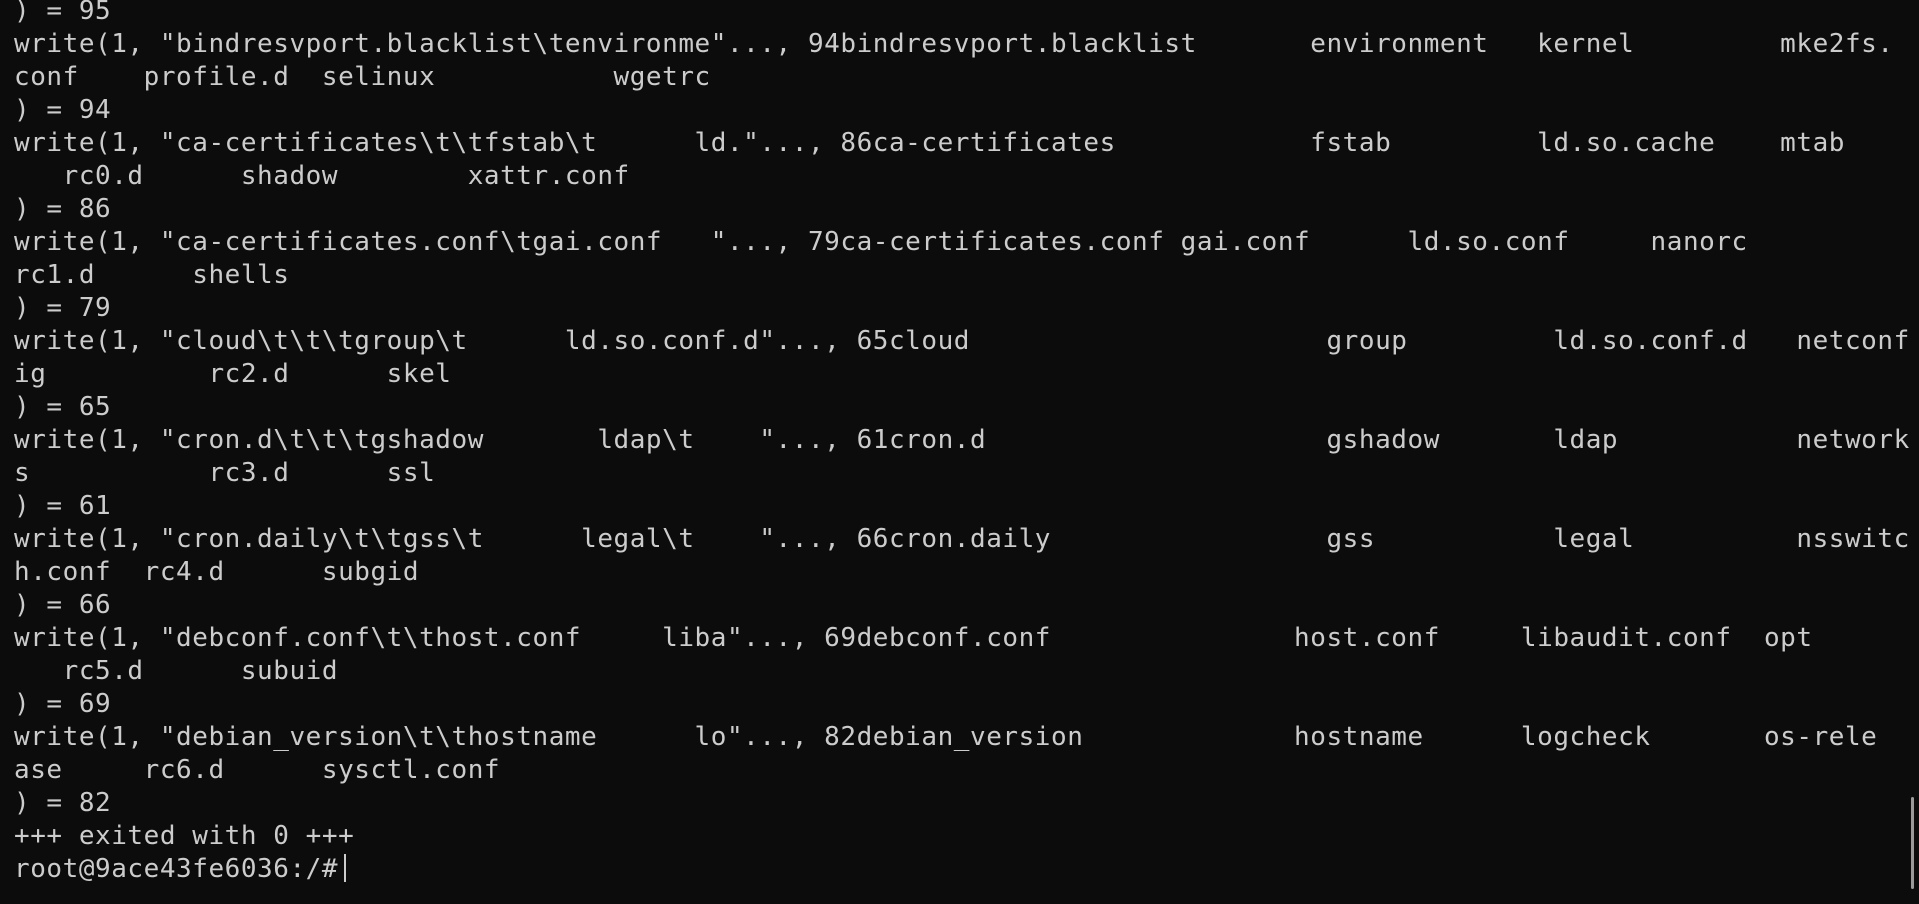 The width and height of the screenshot is (1919, 904). What do you see at coordinates (63, 209) in the screenshot?
I see `output-line: ) = 86` at bounding box center [63, 209].